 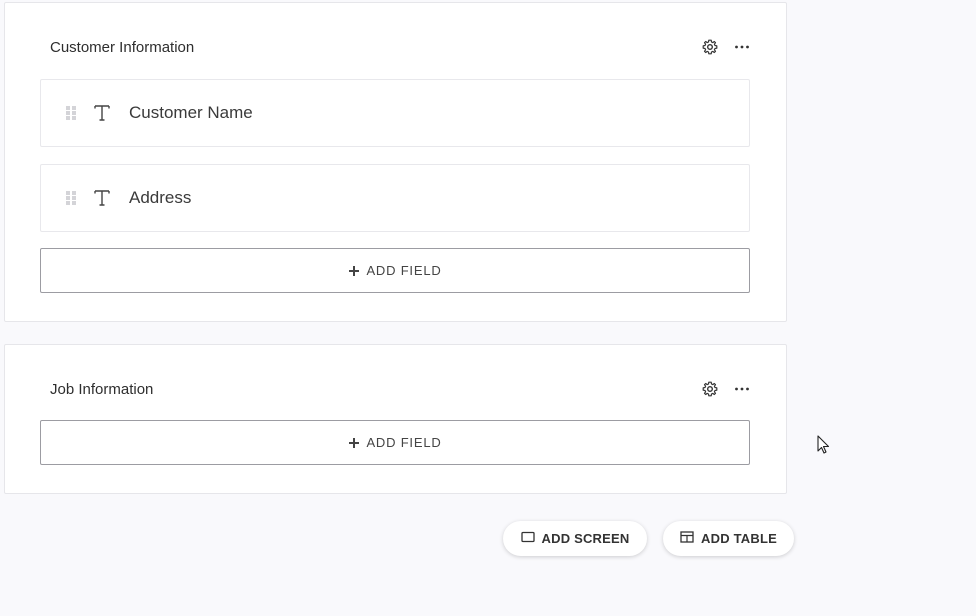 What do you see at coordinates (395, 198) in the screenshot?
I see `field-row-address: Address` at bounding box center [395, 198].